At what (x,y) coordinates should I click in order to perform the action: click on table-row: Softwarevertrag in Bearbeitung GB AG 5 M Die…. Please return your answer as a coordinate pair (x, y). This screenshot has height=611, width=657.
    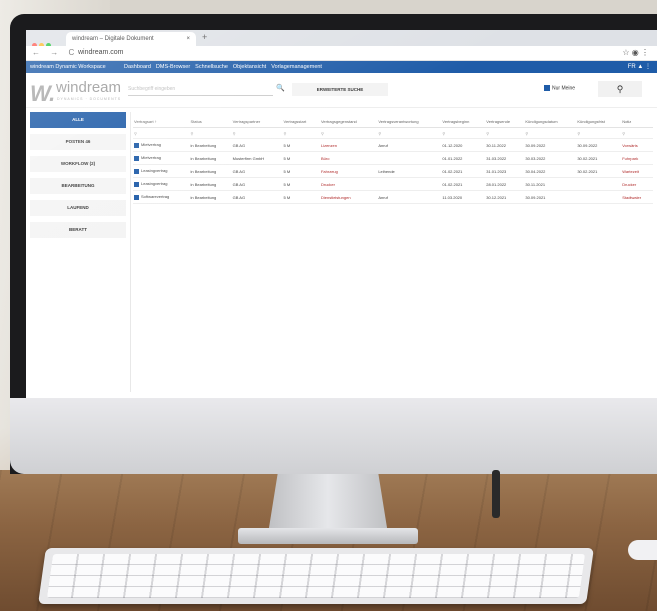
    Looking at the image, I should click on (393, 197).